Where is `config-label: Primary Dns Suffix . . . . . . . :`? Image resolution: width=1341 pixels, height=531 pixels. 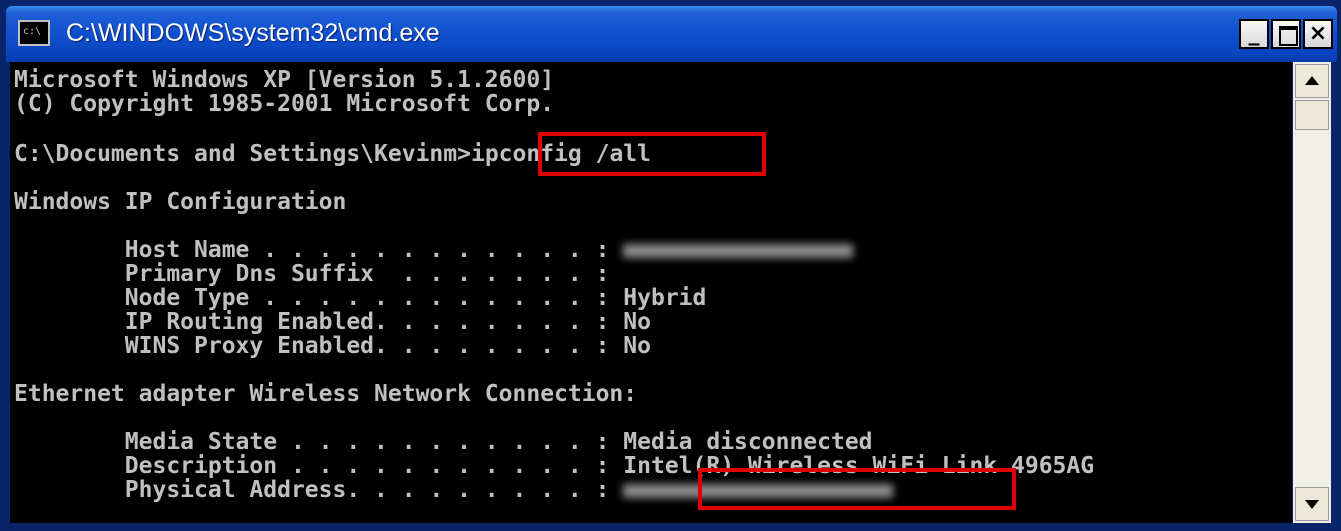
config-label: Primary Dns Suffix . . . . . . . : is located at coordinates (319, 274).